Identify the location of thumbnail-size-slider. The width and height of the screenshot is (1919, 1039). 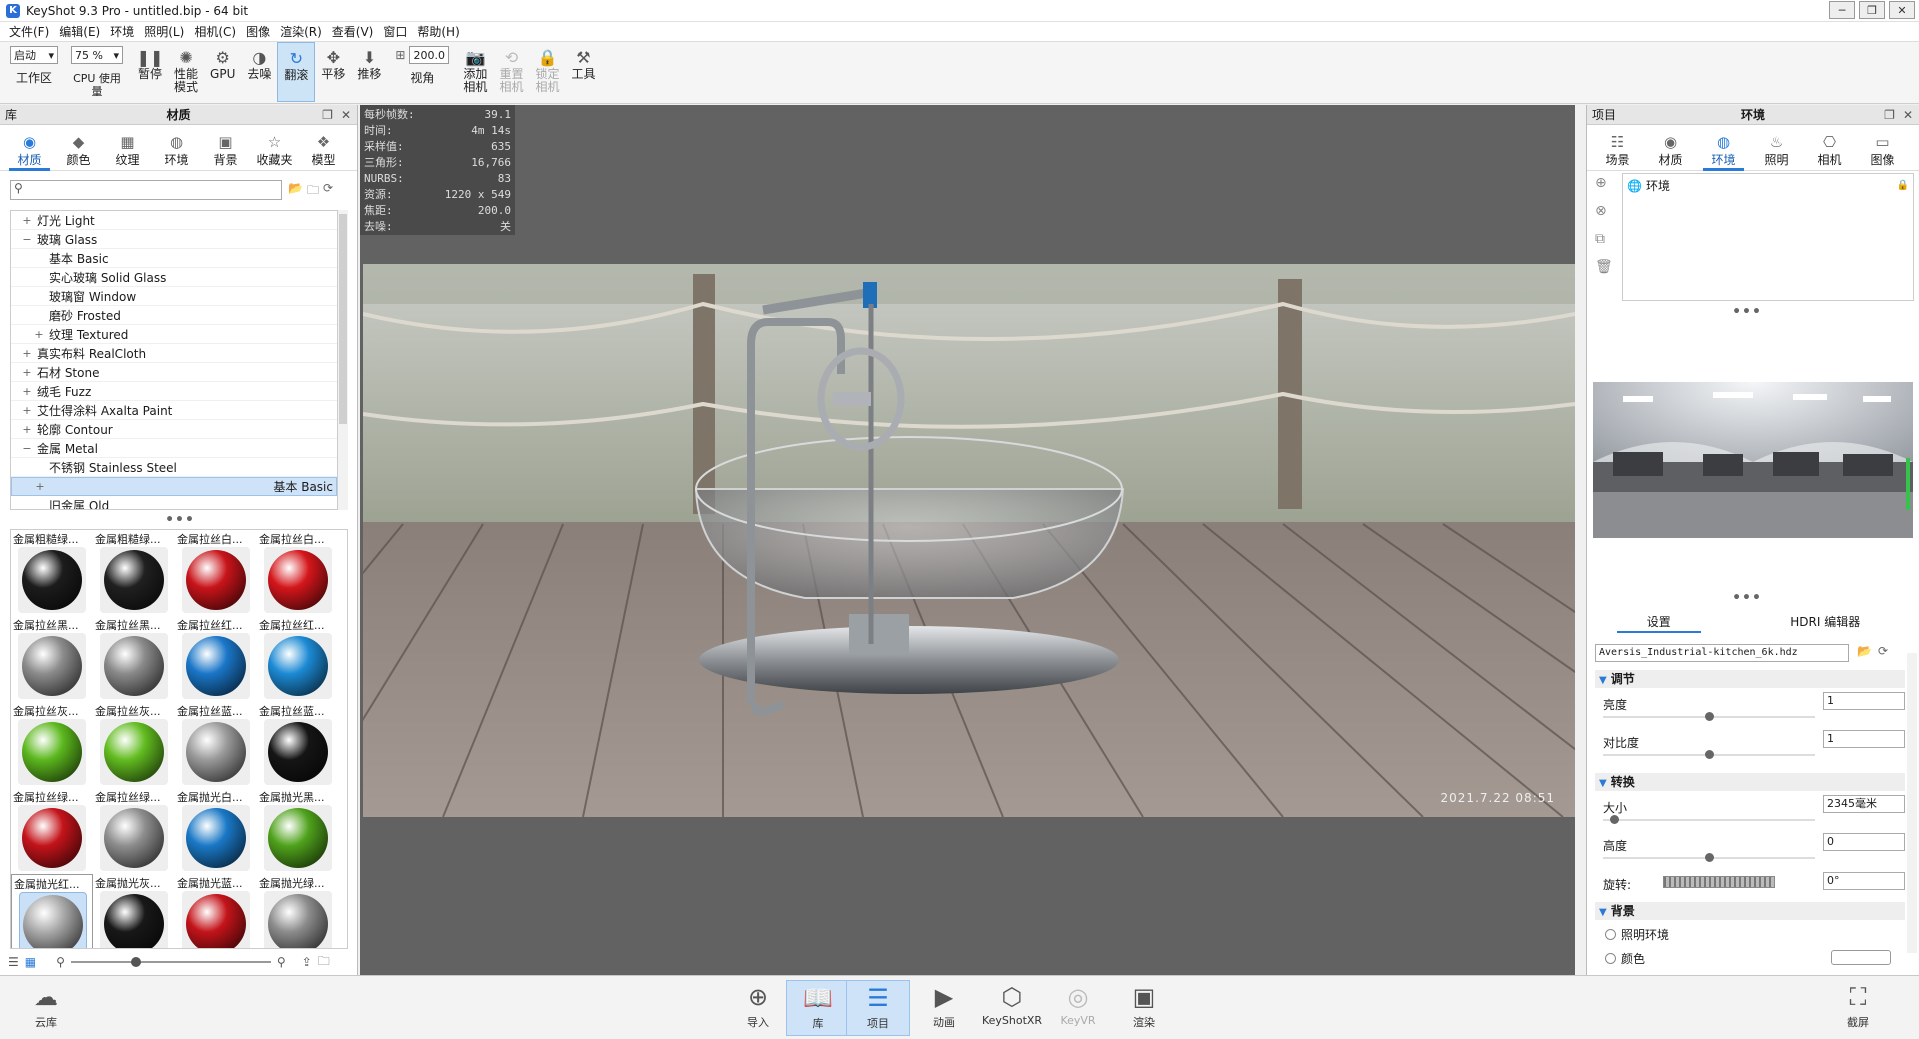
(170, 962).